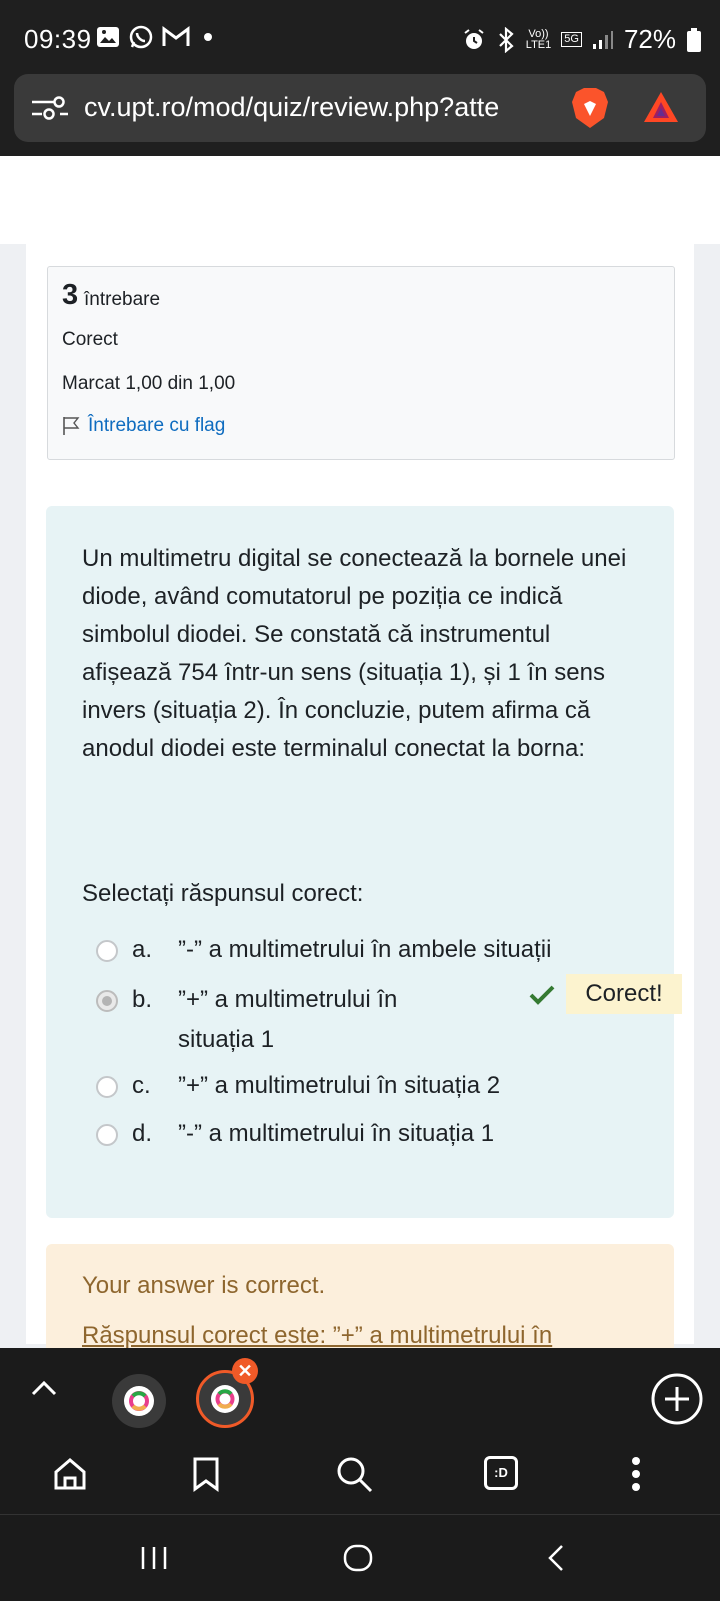  Describe the element at coordinates (70, 1474) in the screenshot. I see `home-icon` at that location.